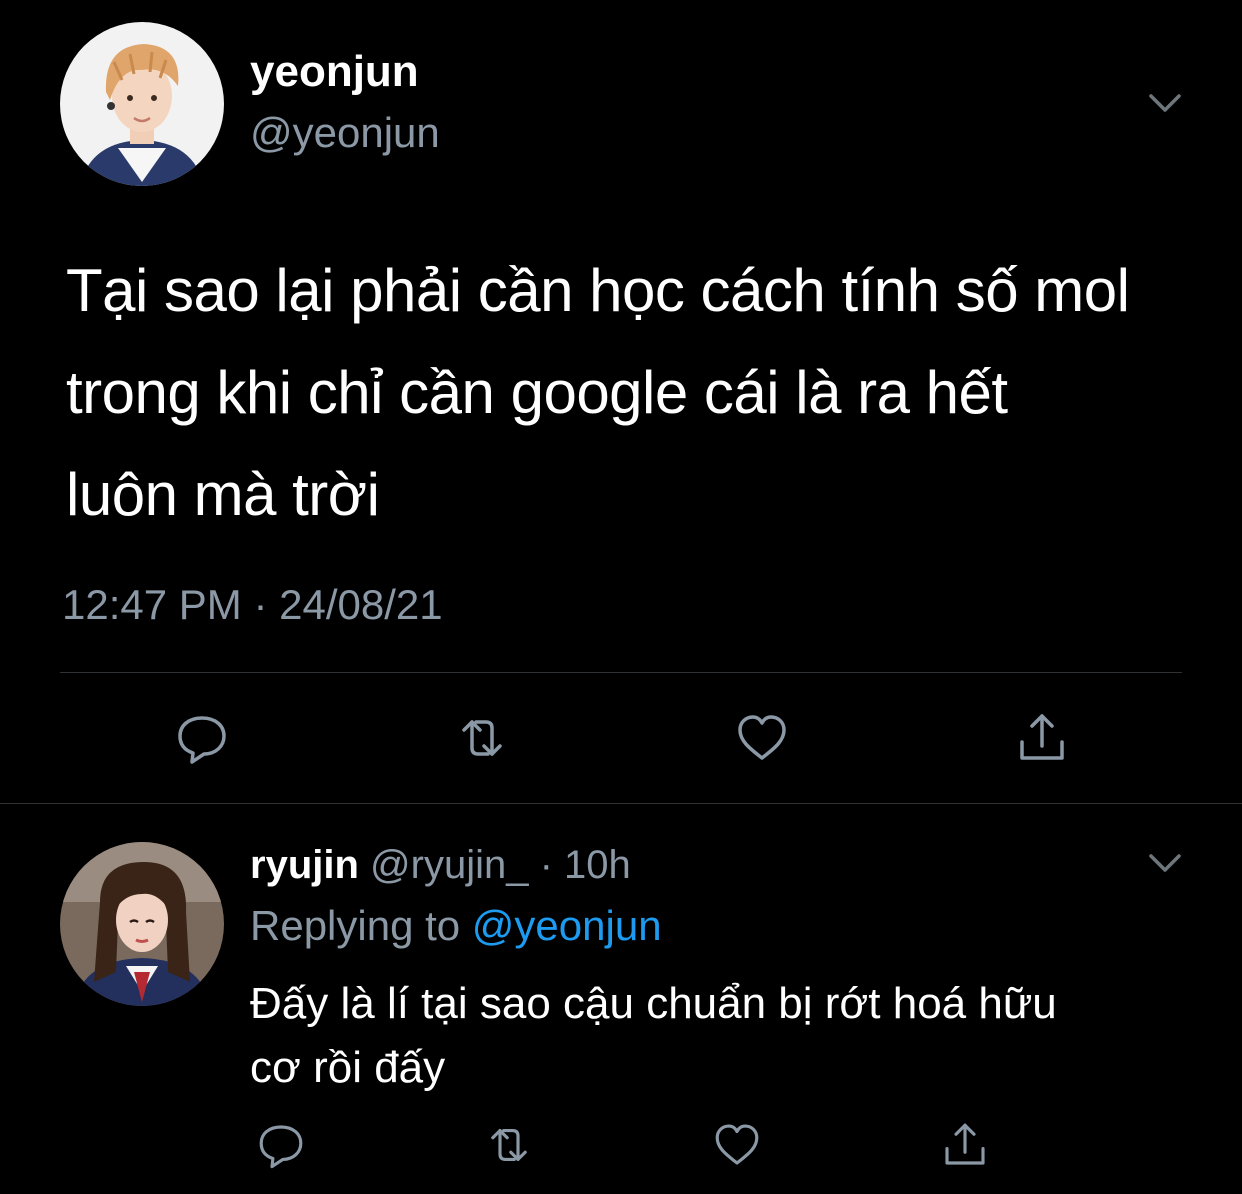  I want to click on reply-header: ryujin @ryujin_ · 10h, so click(440, 865).